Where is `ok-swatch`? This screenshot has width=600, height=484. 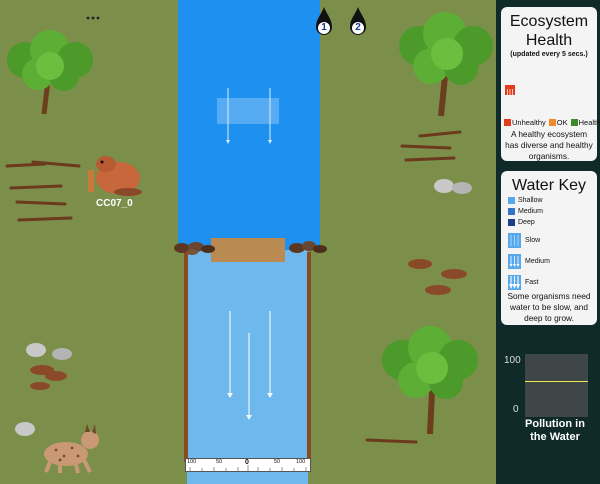
ok-swatch is located at coordinates (552, 122).